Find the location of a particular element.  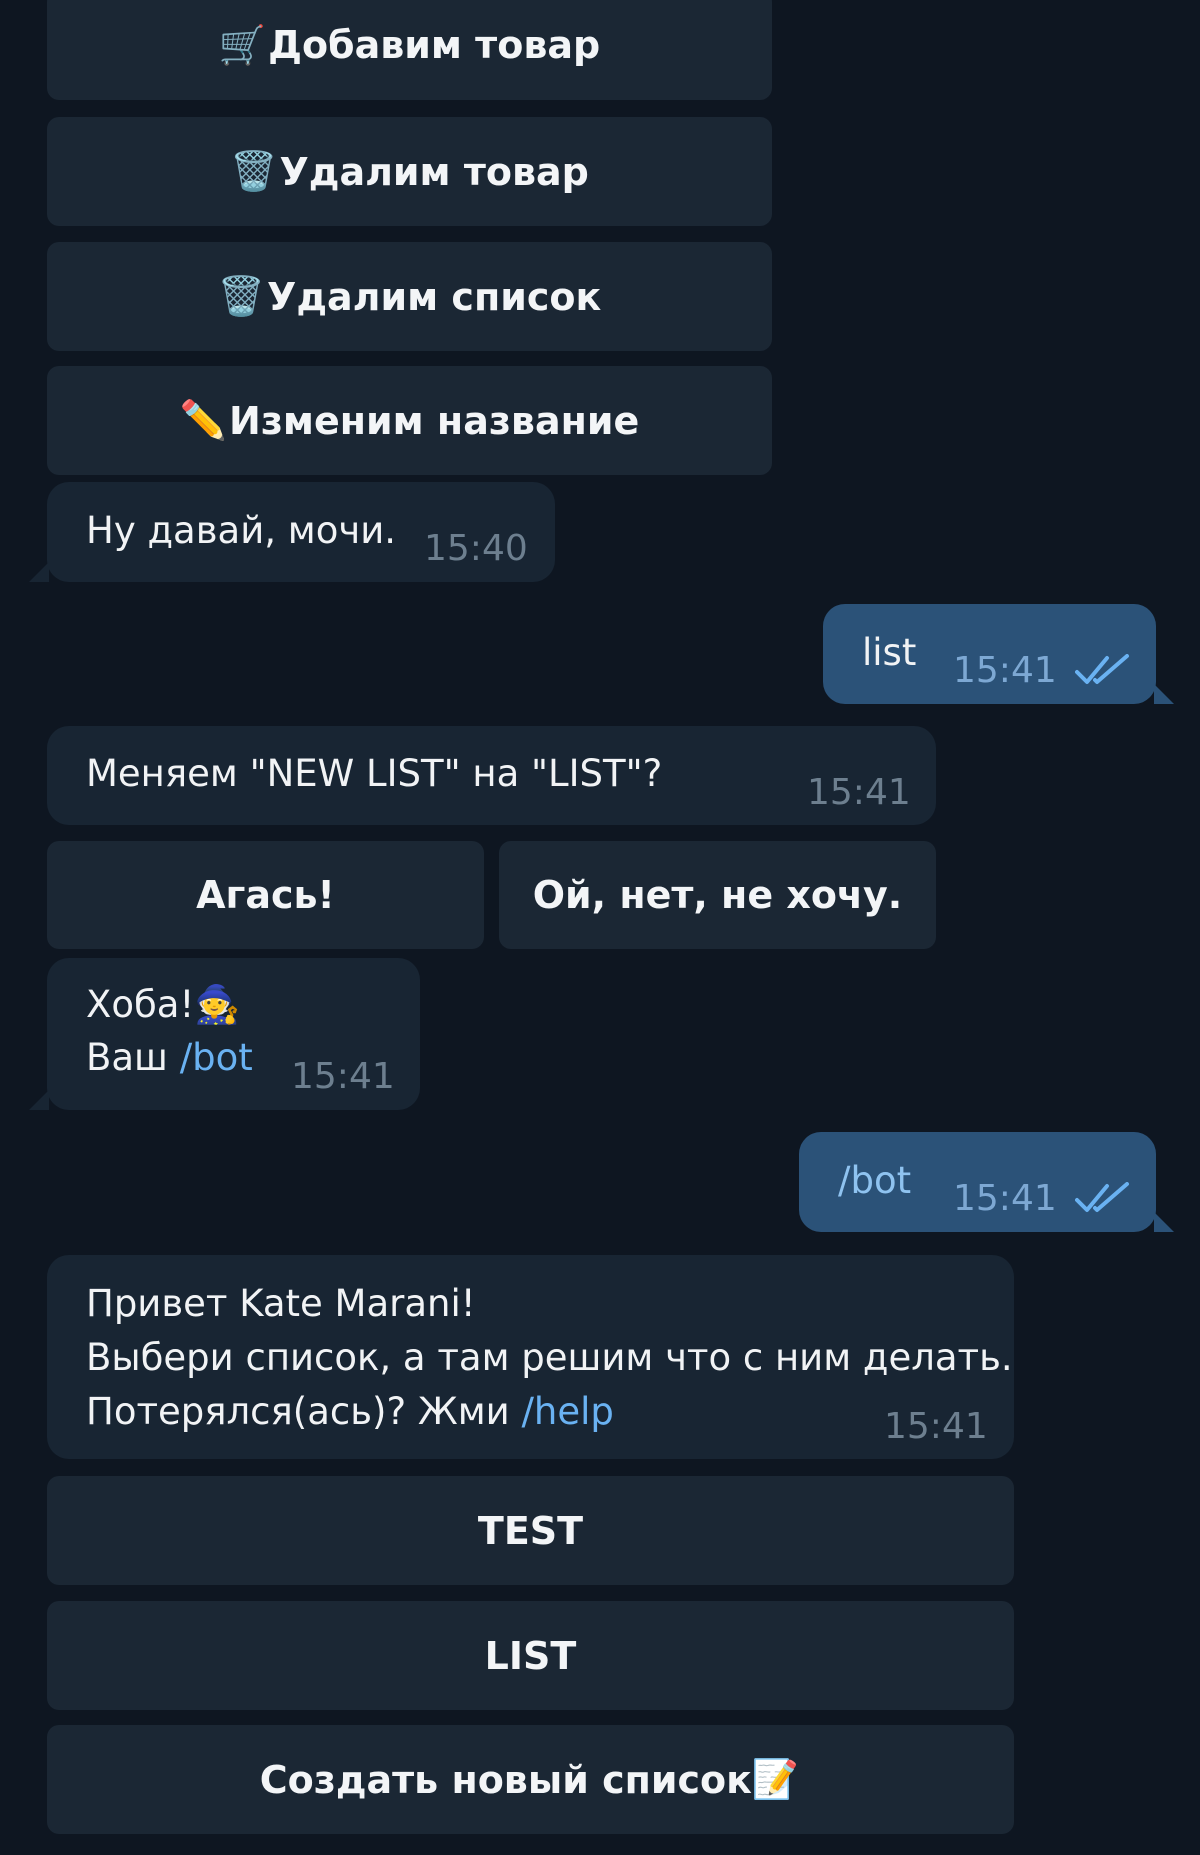

list-button-list: LIST is located at coordinates (530, 1655).